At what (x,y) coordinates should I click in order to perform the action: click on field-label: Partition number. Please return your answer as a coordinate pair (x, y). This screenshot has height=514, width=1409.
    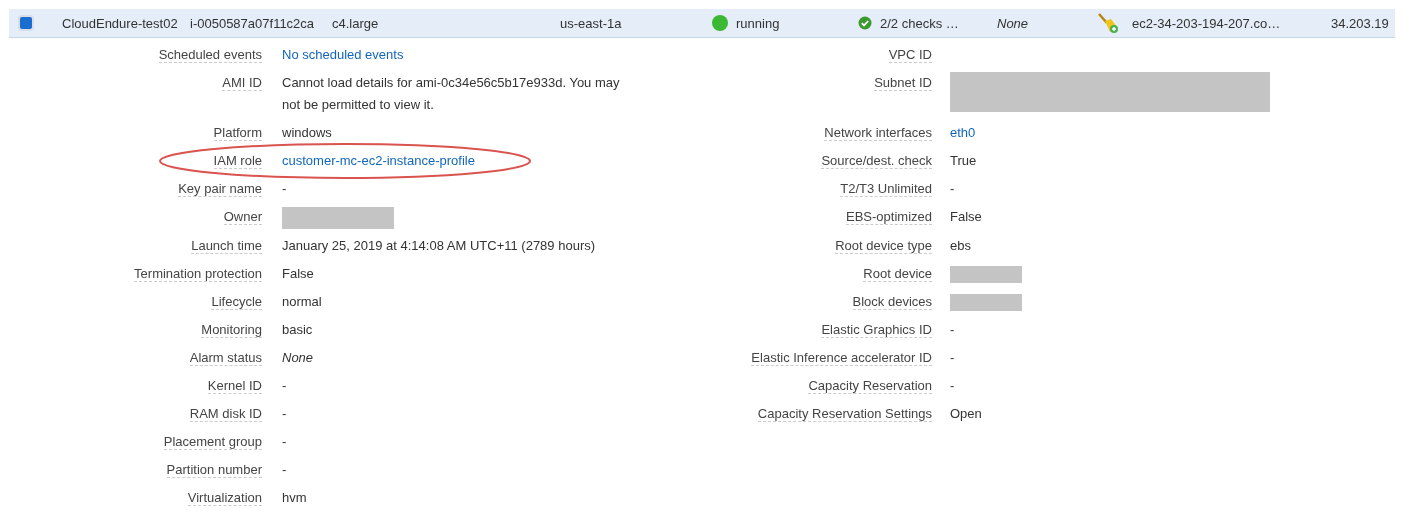
    Looking at the image, I should click on (214, 469).